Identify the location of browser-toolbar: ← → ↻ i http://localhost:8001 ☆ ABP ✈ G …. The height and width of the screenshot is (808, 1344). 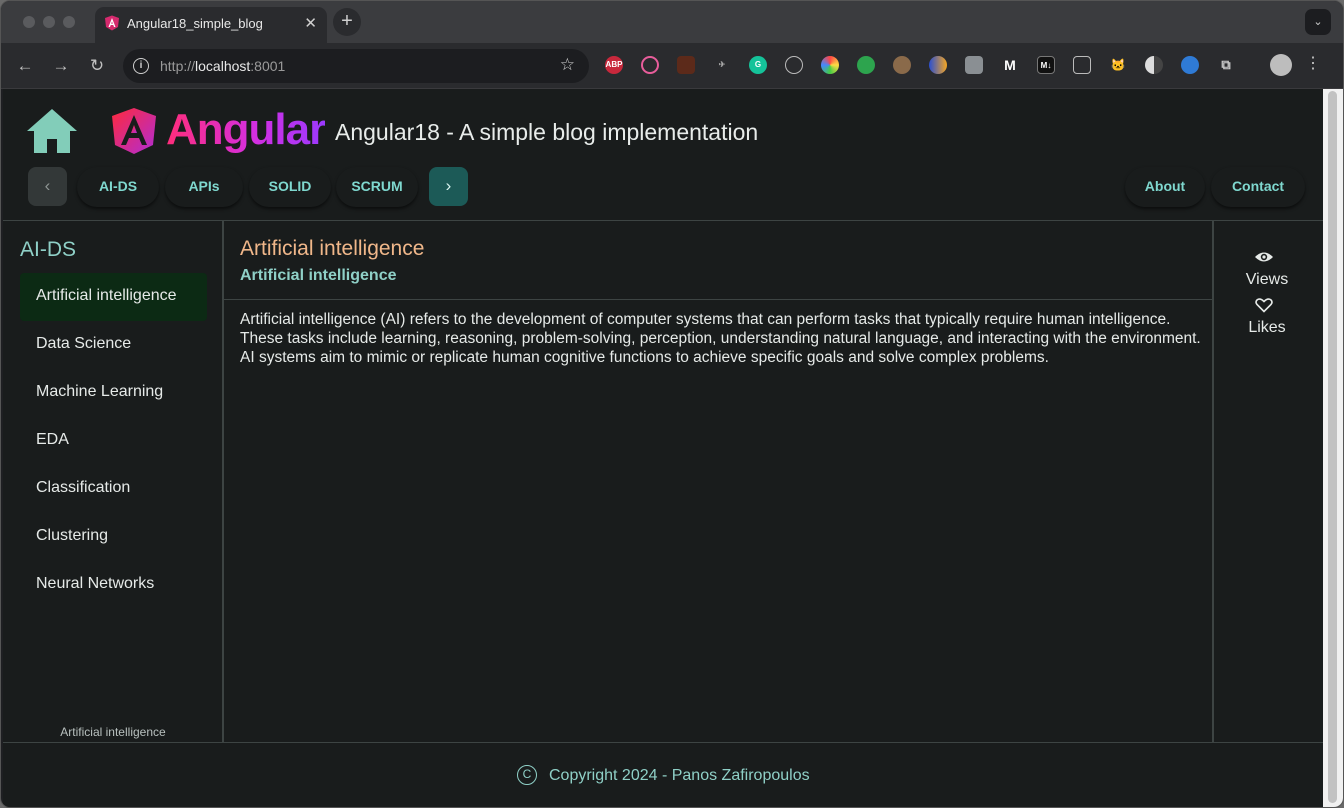
(672, 66).